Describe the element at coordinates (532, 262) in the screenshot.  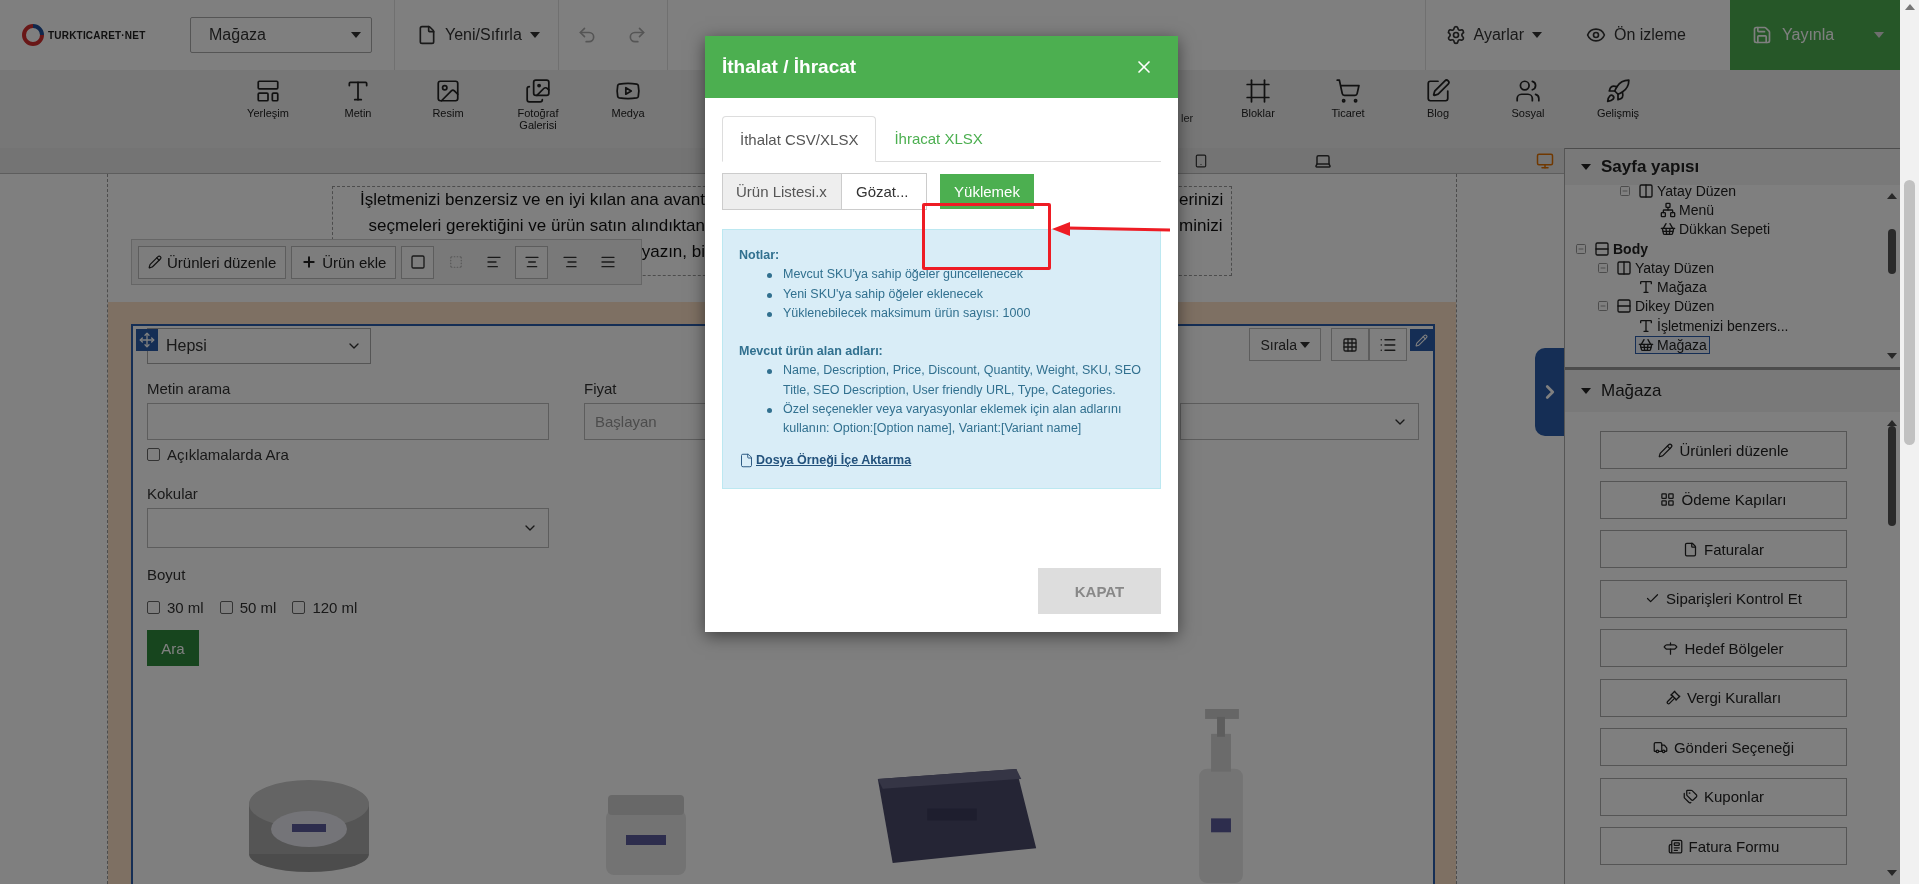
I see `align-center-button` at that location.